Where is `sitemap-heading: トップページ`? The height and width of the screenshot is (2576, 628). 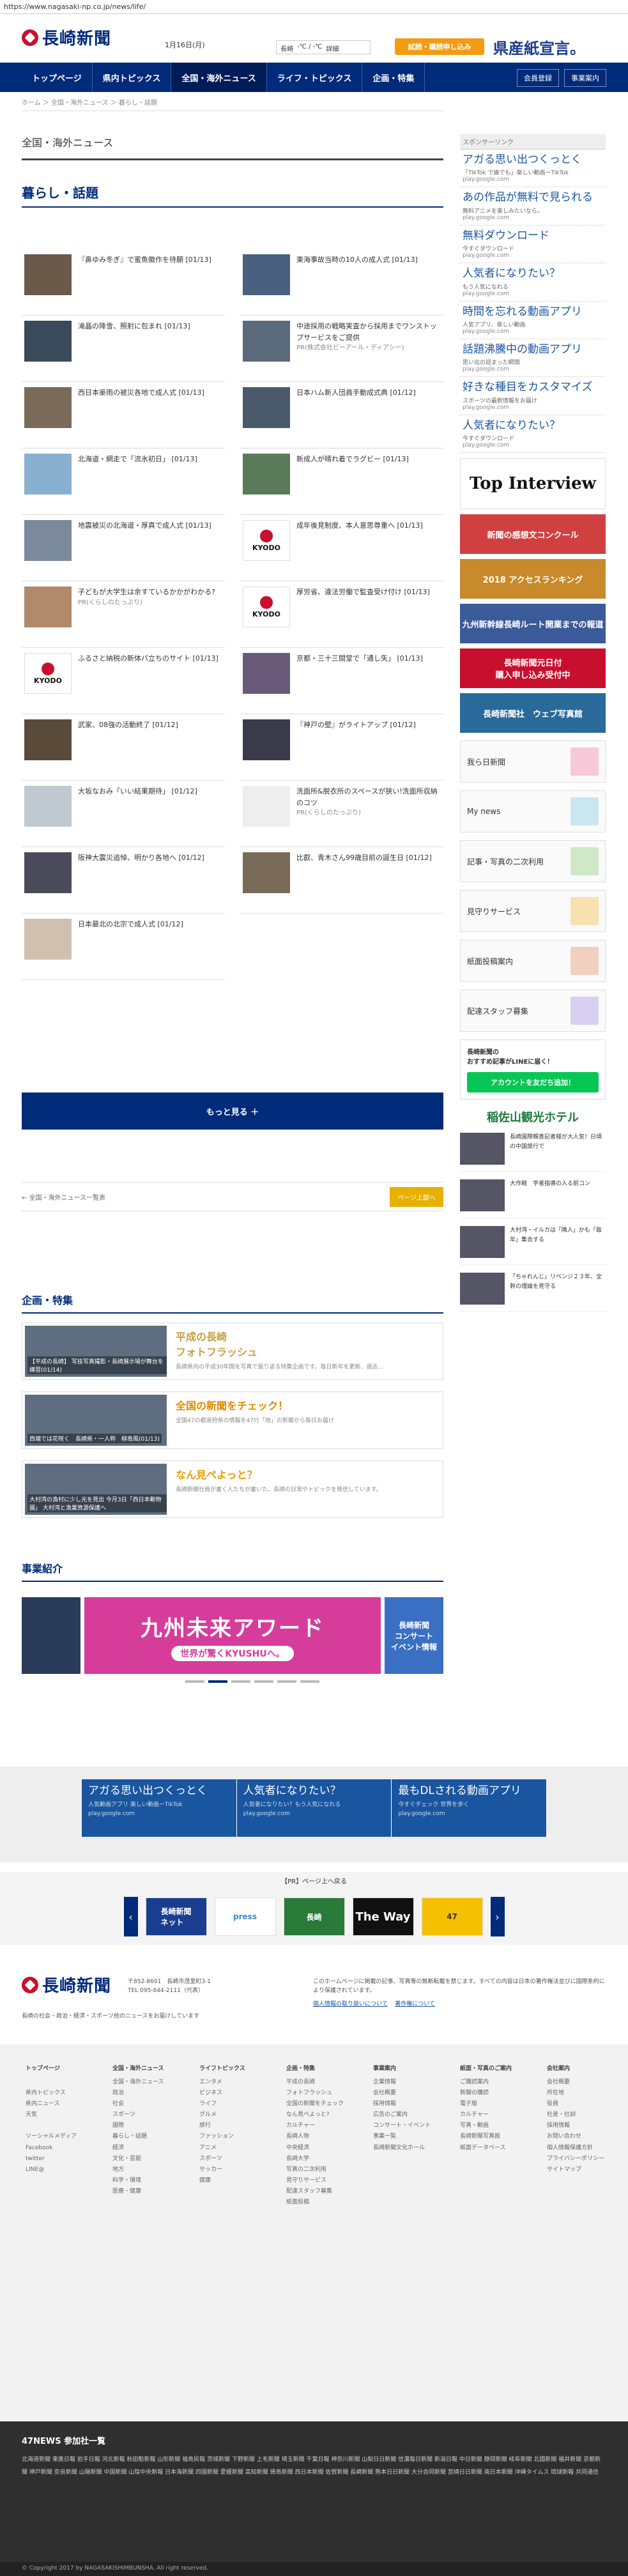
sitemap-heading: トップページ is located at coordinates (67, 2068).